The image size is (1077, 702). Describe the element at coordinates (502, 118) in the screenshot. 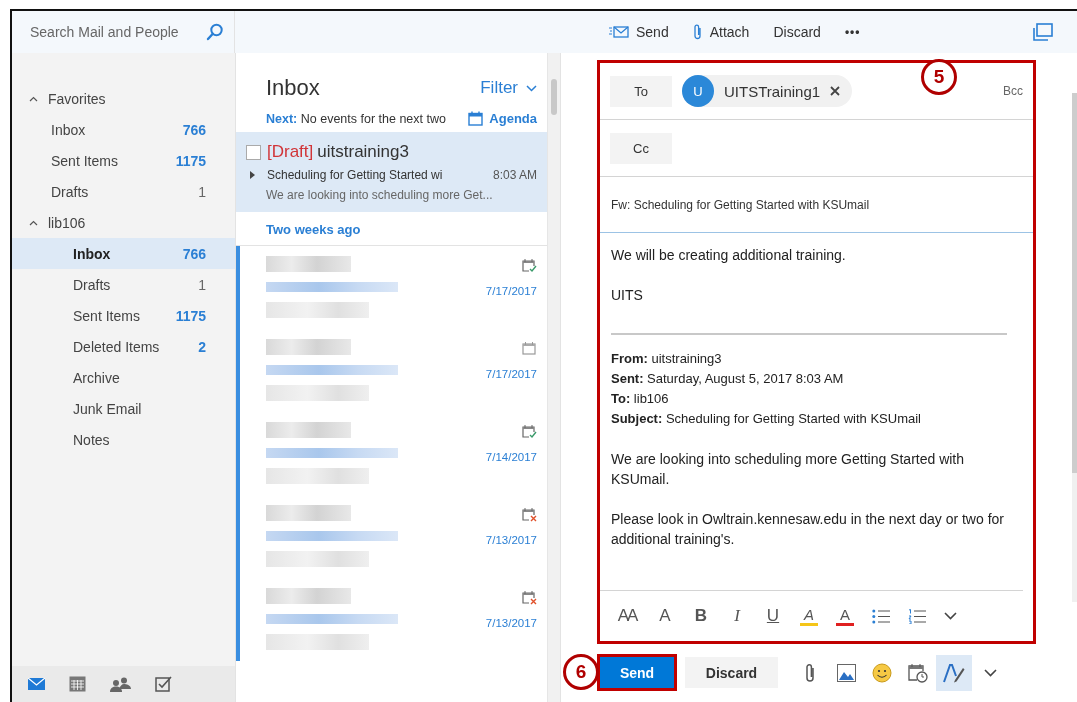

I see `agenda-button: Agenda` at that location.